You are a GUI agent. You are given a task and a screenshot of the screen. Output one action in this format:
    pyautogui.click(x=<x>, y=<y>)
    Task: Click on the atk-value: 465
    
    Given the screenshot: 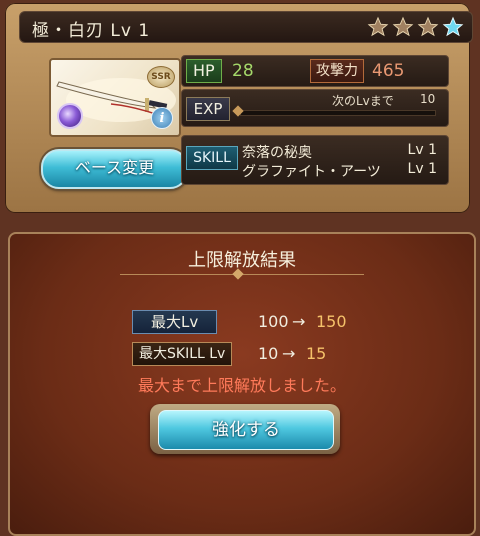 What is the action you would take?
    pyautogui.click(x=388, y=71)
    